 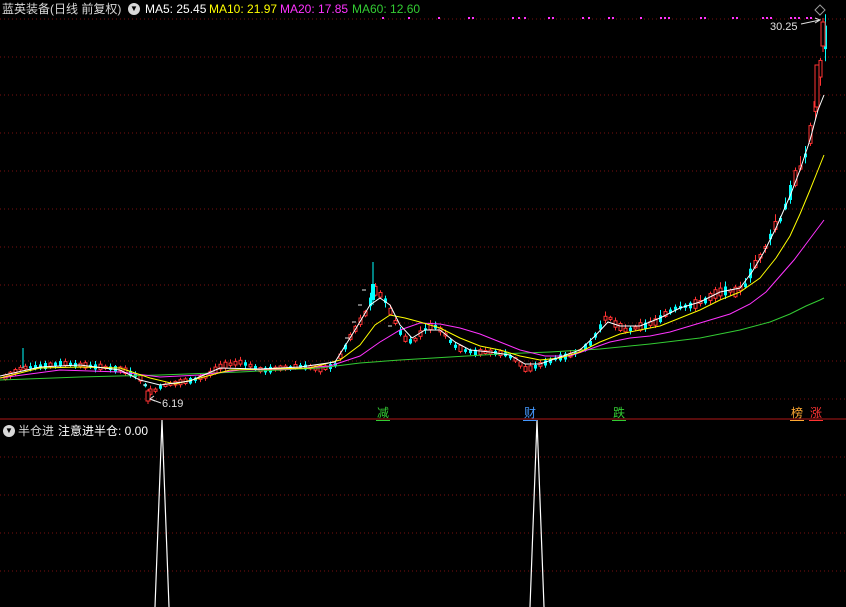 What do you see at coordinates (386, 9) in the screenshot?
I see `ma60-legend: MA60: 12.60` at bounding box center [386, 9].